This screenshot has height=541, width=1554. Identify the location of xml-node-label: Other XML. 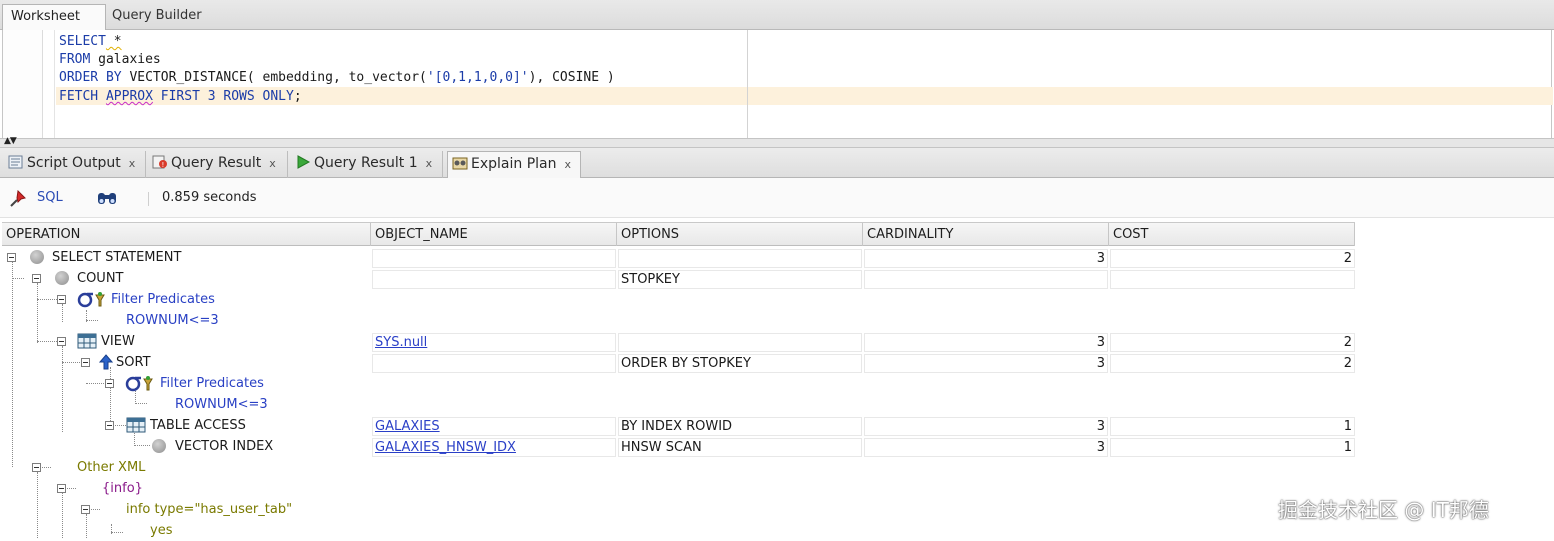
(111, 467).